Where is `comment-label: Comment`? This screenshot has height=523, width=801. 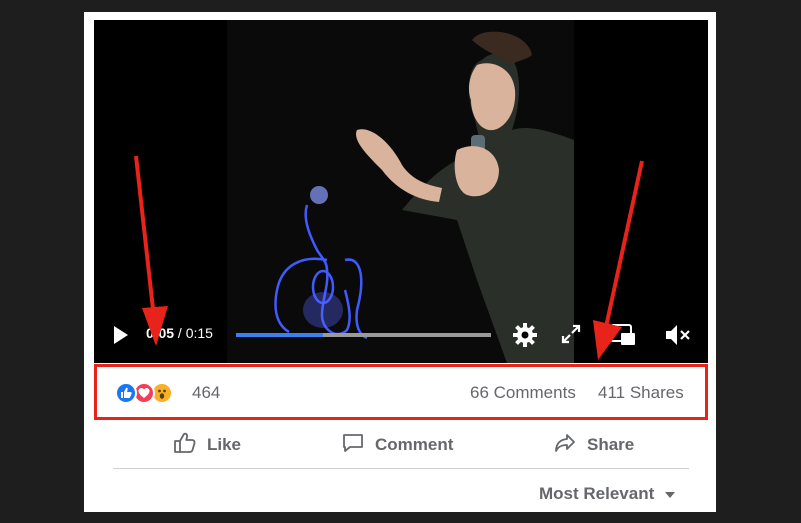 comment-label: Comment is located at coordinates (414, 444).